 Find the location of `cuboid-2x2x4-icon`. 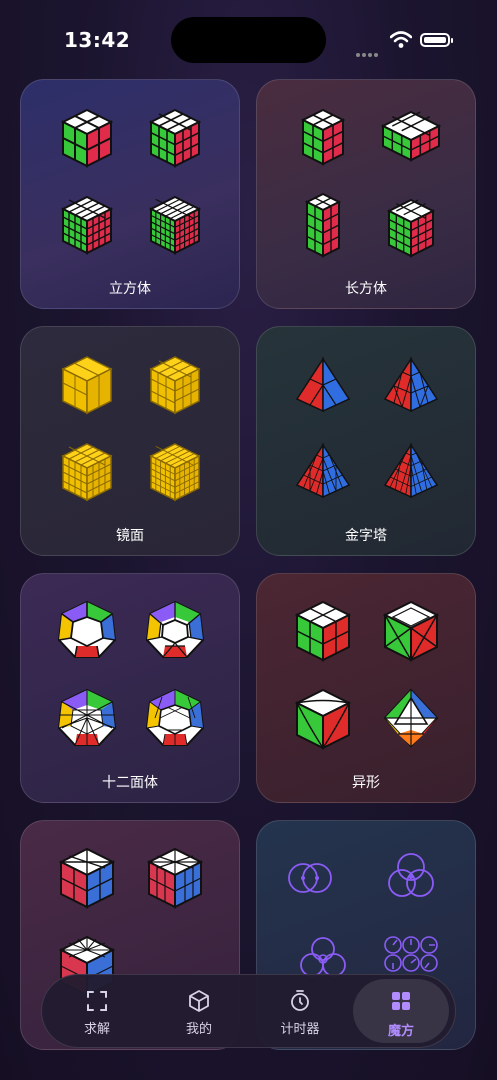

cuboid-2x2x4-icon is located at coordinates (323, 225).